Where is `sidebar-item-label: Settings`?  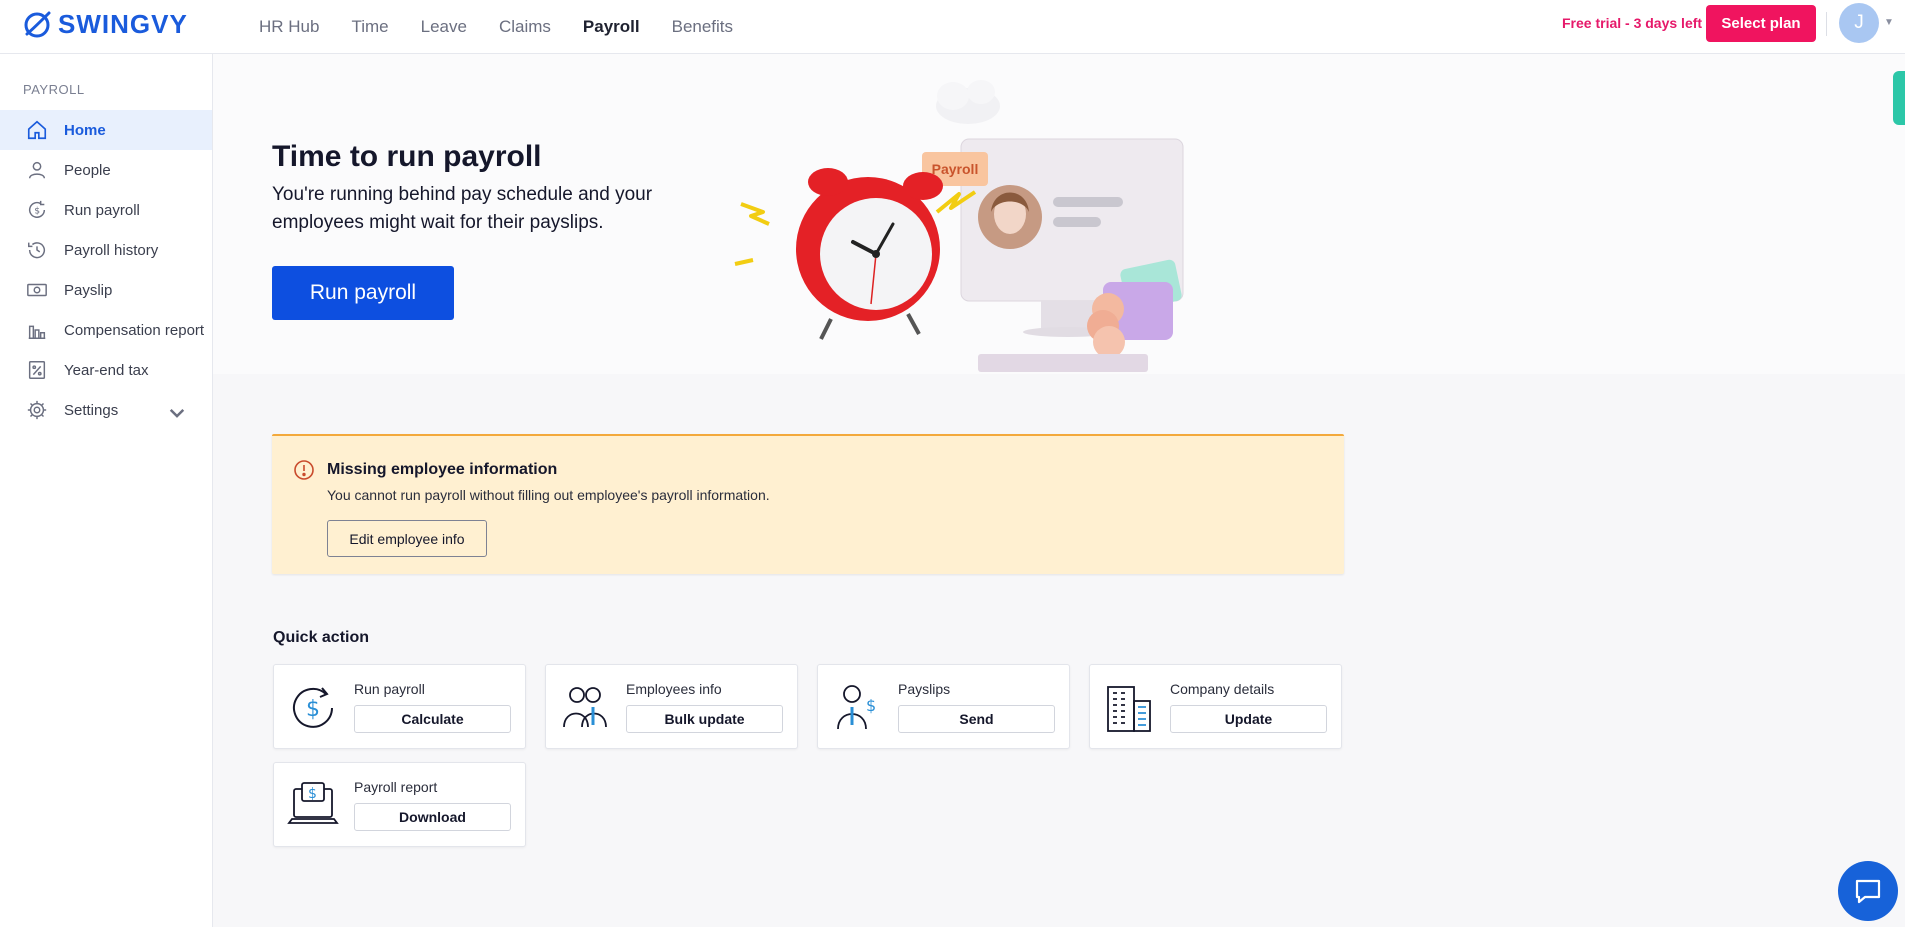 sidebar-item-label: Settings is located at coordinates (91, 410).